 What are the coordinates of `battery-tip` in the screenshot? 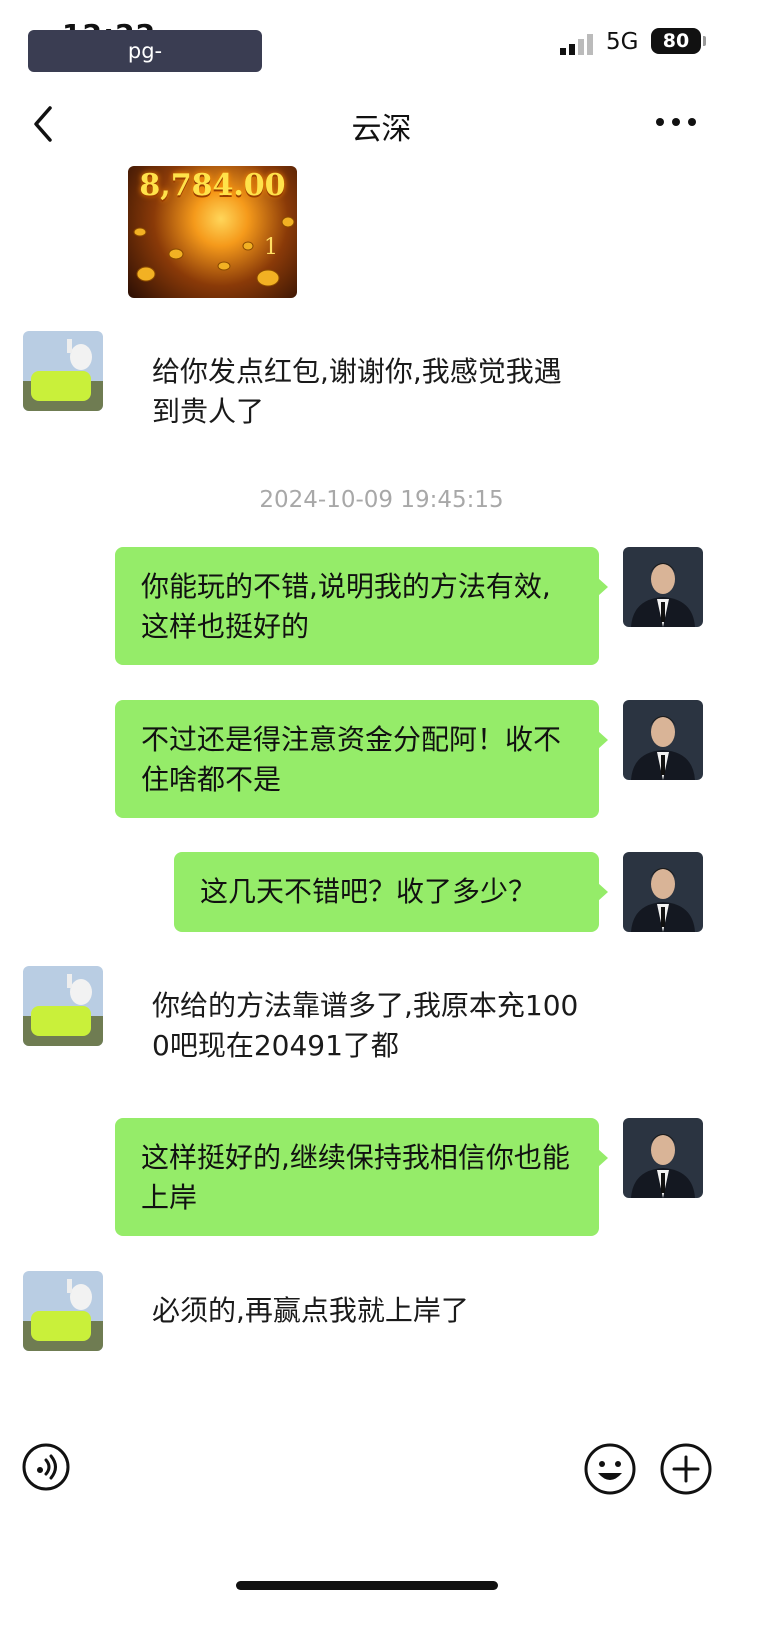 It's located at (704, 41).